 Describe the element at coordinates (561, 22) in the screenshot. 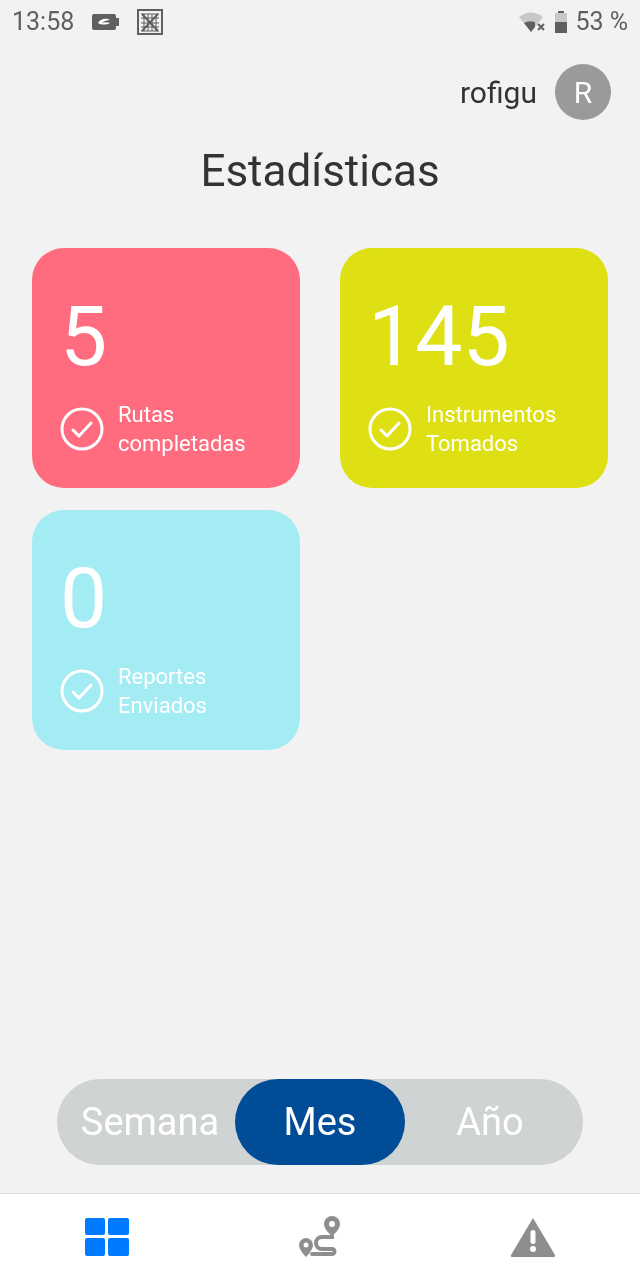

I see `battery-icon` at that location.